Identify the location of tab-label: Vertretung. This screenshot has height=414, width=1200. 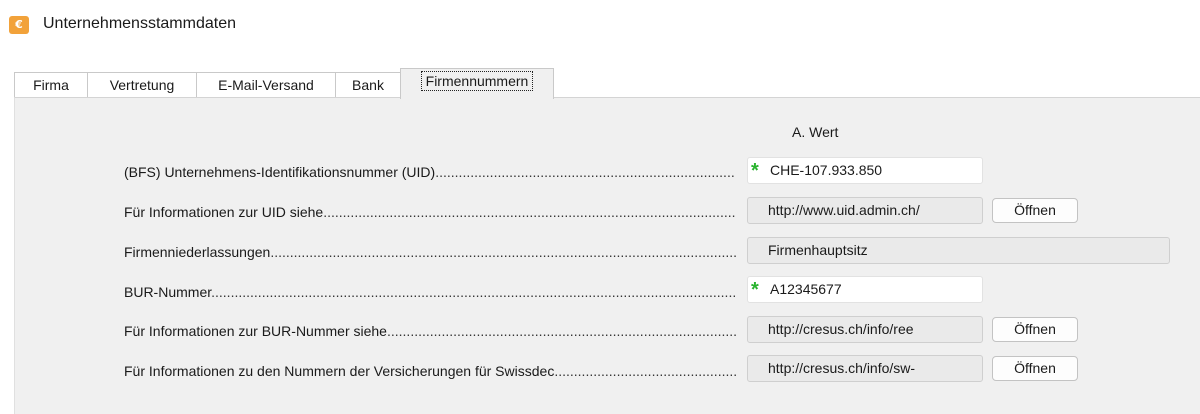
(142, 85).